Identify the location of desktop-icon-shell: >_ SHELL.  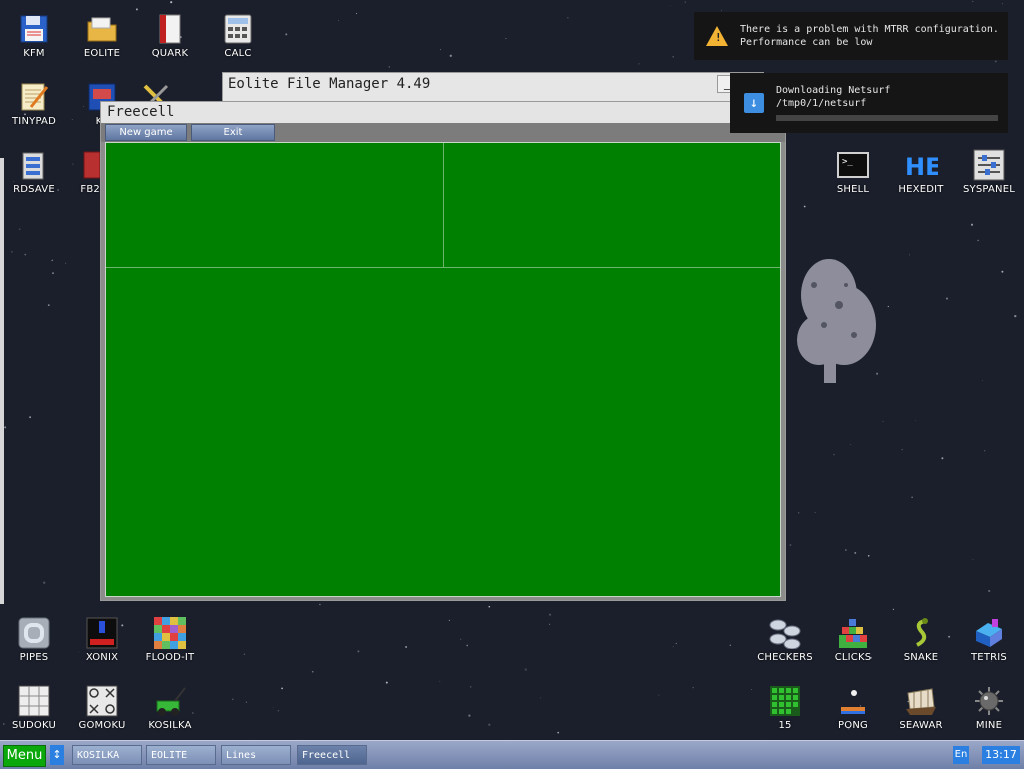
(853, 172).